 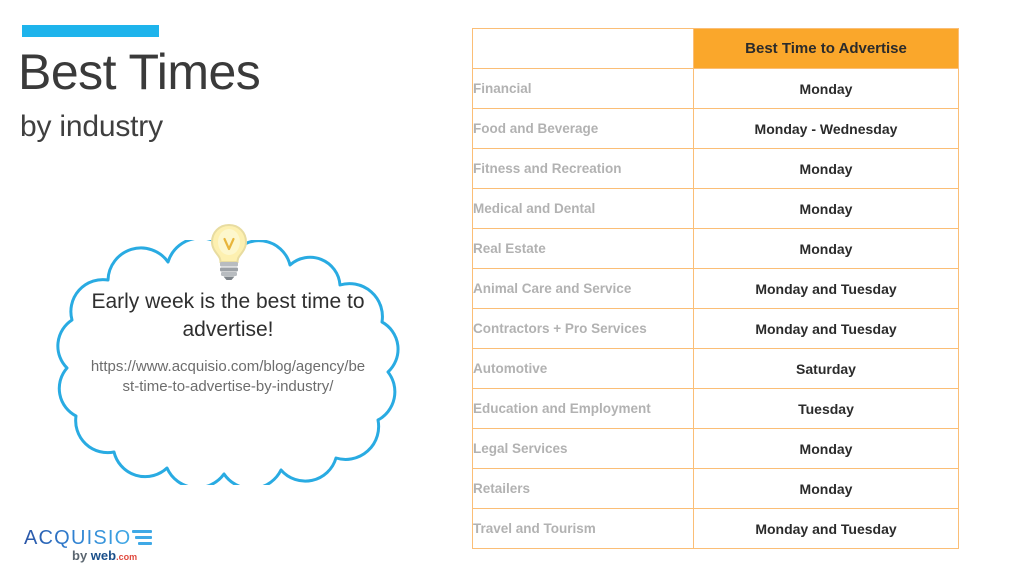 What do you see at coordinates (583, 88) in the screenshot?
I see `industry-cell: Financial` at bounding box center [583, 88].